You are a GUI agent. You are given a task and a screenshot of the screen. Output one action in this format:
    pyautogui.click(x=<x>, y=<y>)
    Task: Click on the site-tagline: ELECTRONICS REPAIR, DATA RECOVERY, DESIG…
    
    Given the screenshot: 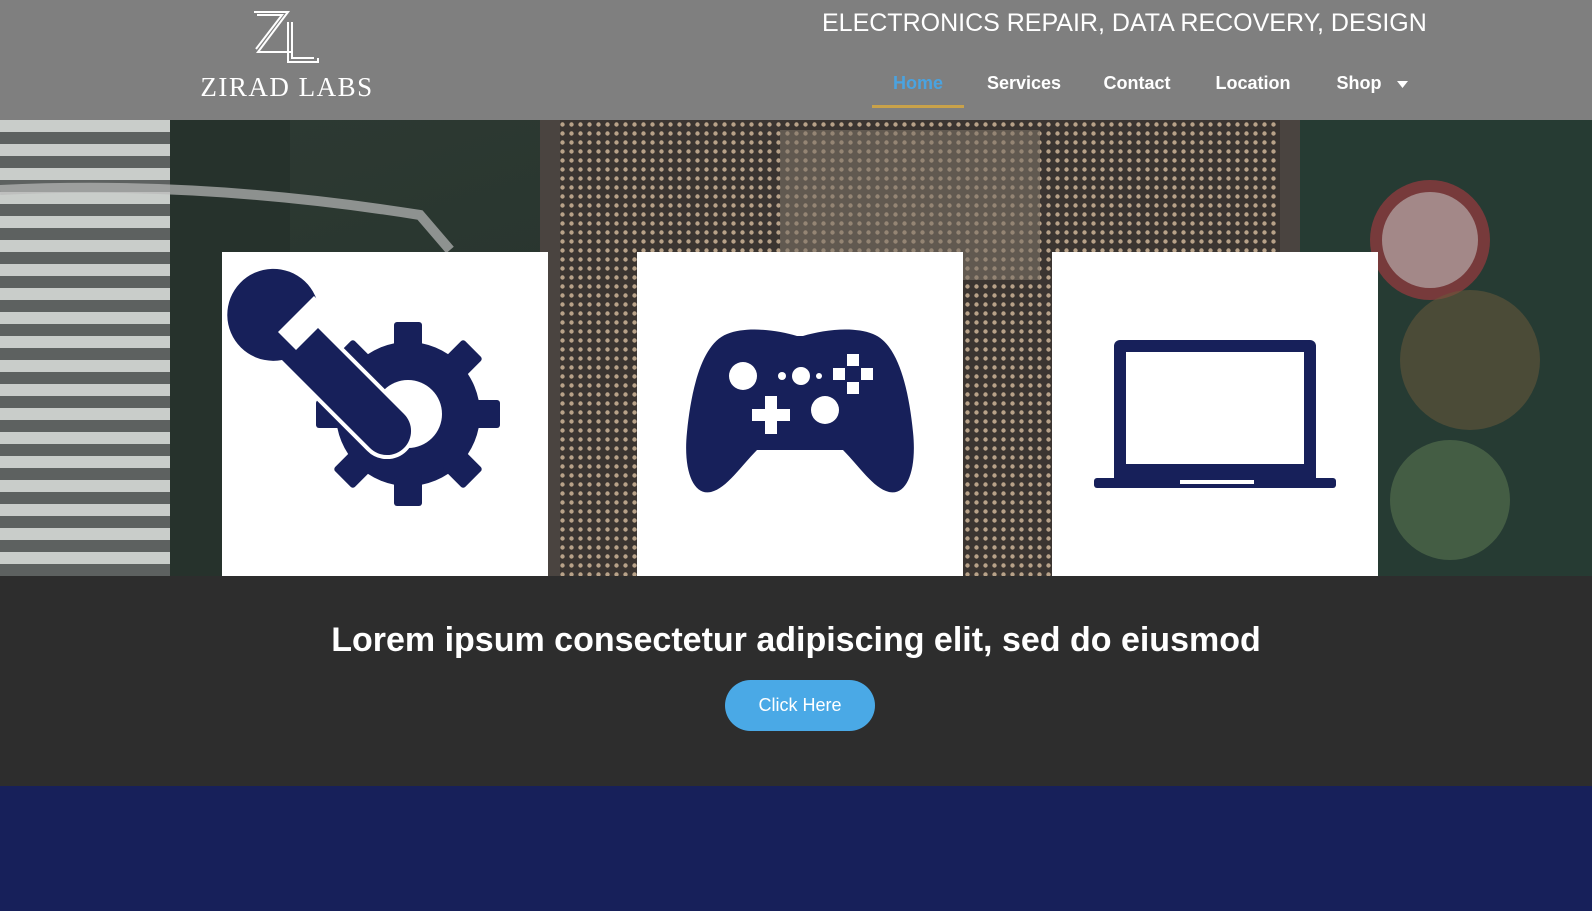 What is the action you would take?
    pyautogui.click(x=1124, y=23)
    